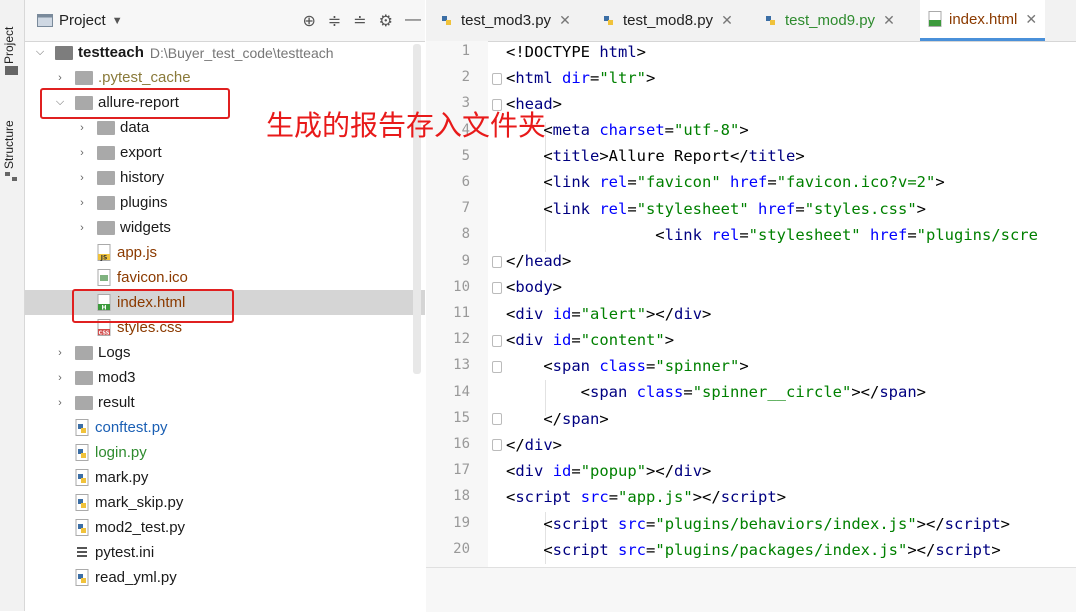 Image resolution: width=1076 pixels, height=612 pixels. Describe the element at coordinates (225, 477) in the screenshot. I see `tree-item-mark: mark.py` at that location.